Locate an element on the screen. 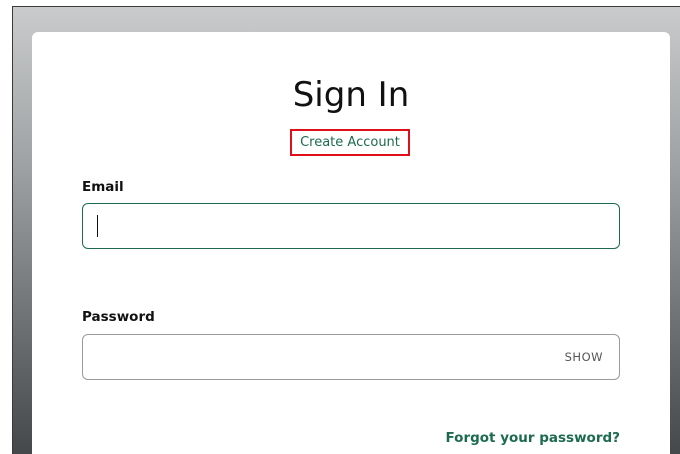 This screenshot has width=680, height=454. email-field is located at coordinates (351, 226).